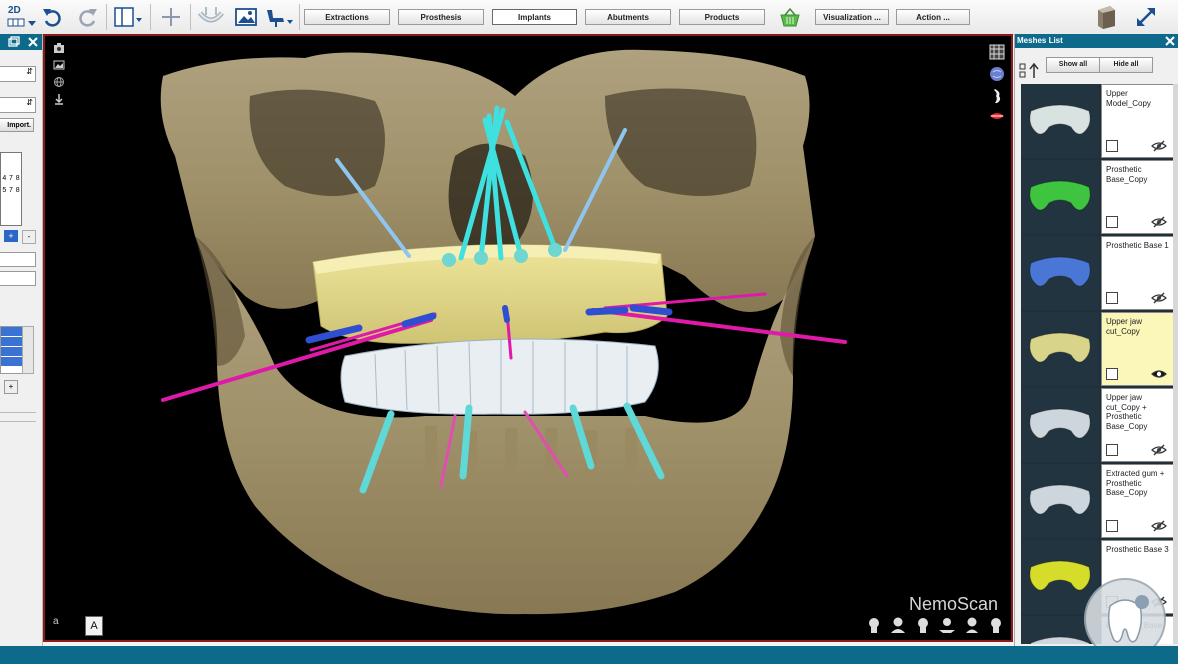  Describe the element at coordinates (18, 74) in the screenshot. I see `left-dropdown-1: ⇵` at that location.